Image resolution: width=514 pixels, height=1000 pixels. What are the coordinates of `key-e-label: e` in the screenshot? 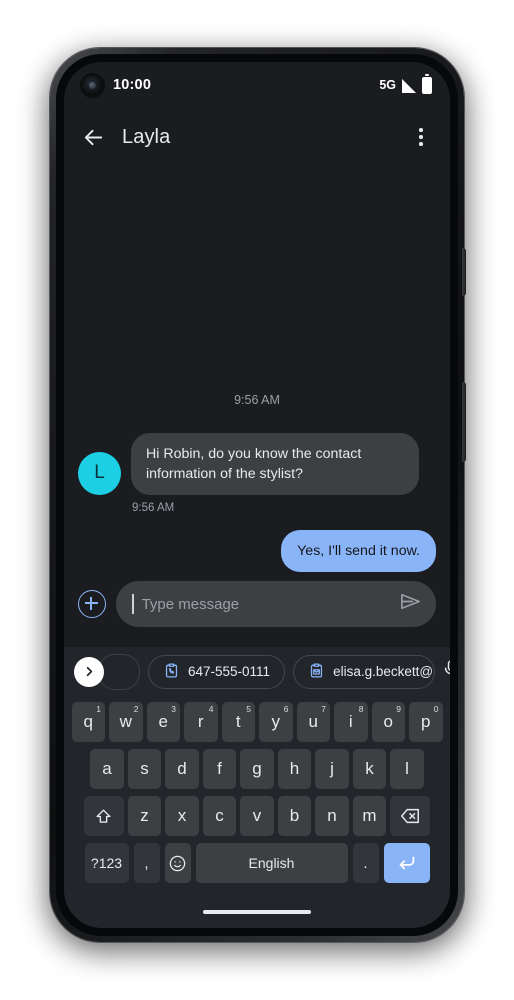 It's located at (163, 721).